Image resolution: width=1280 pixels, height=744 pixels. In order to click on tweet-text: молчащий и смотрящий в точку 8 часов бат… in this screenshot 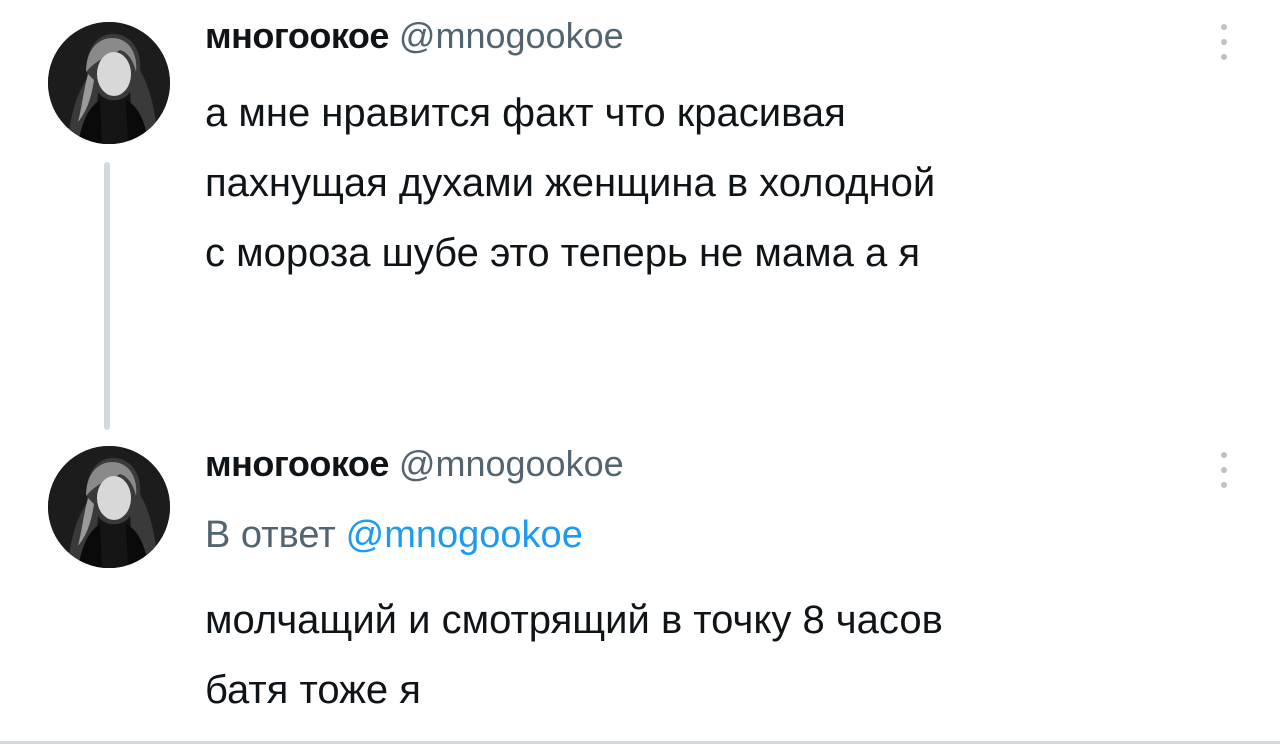, I will do `click(574, 655)`.